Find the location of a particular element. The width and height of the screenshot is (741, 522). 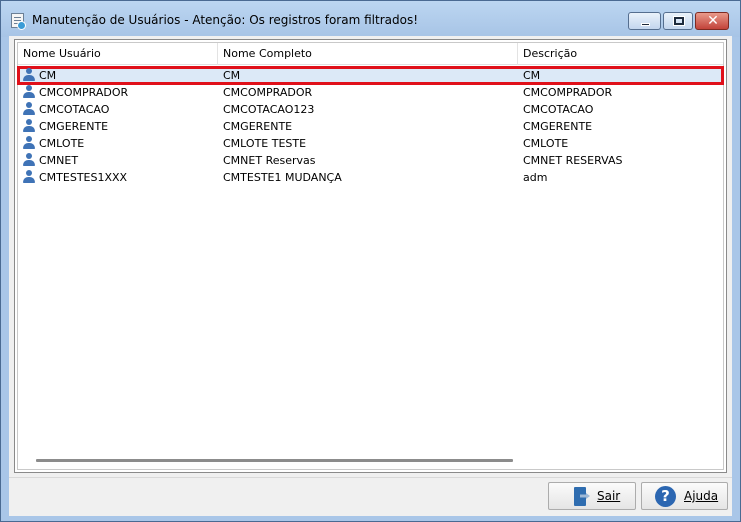

footer-divider is located at coordinates (370, 477).